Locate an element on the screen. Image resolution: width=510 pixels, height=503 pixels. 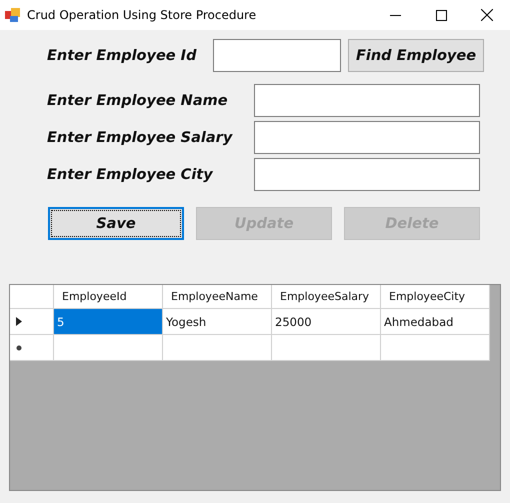
column-header: EmployeeId is located at coordinates (108, 297).